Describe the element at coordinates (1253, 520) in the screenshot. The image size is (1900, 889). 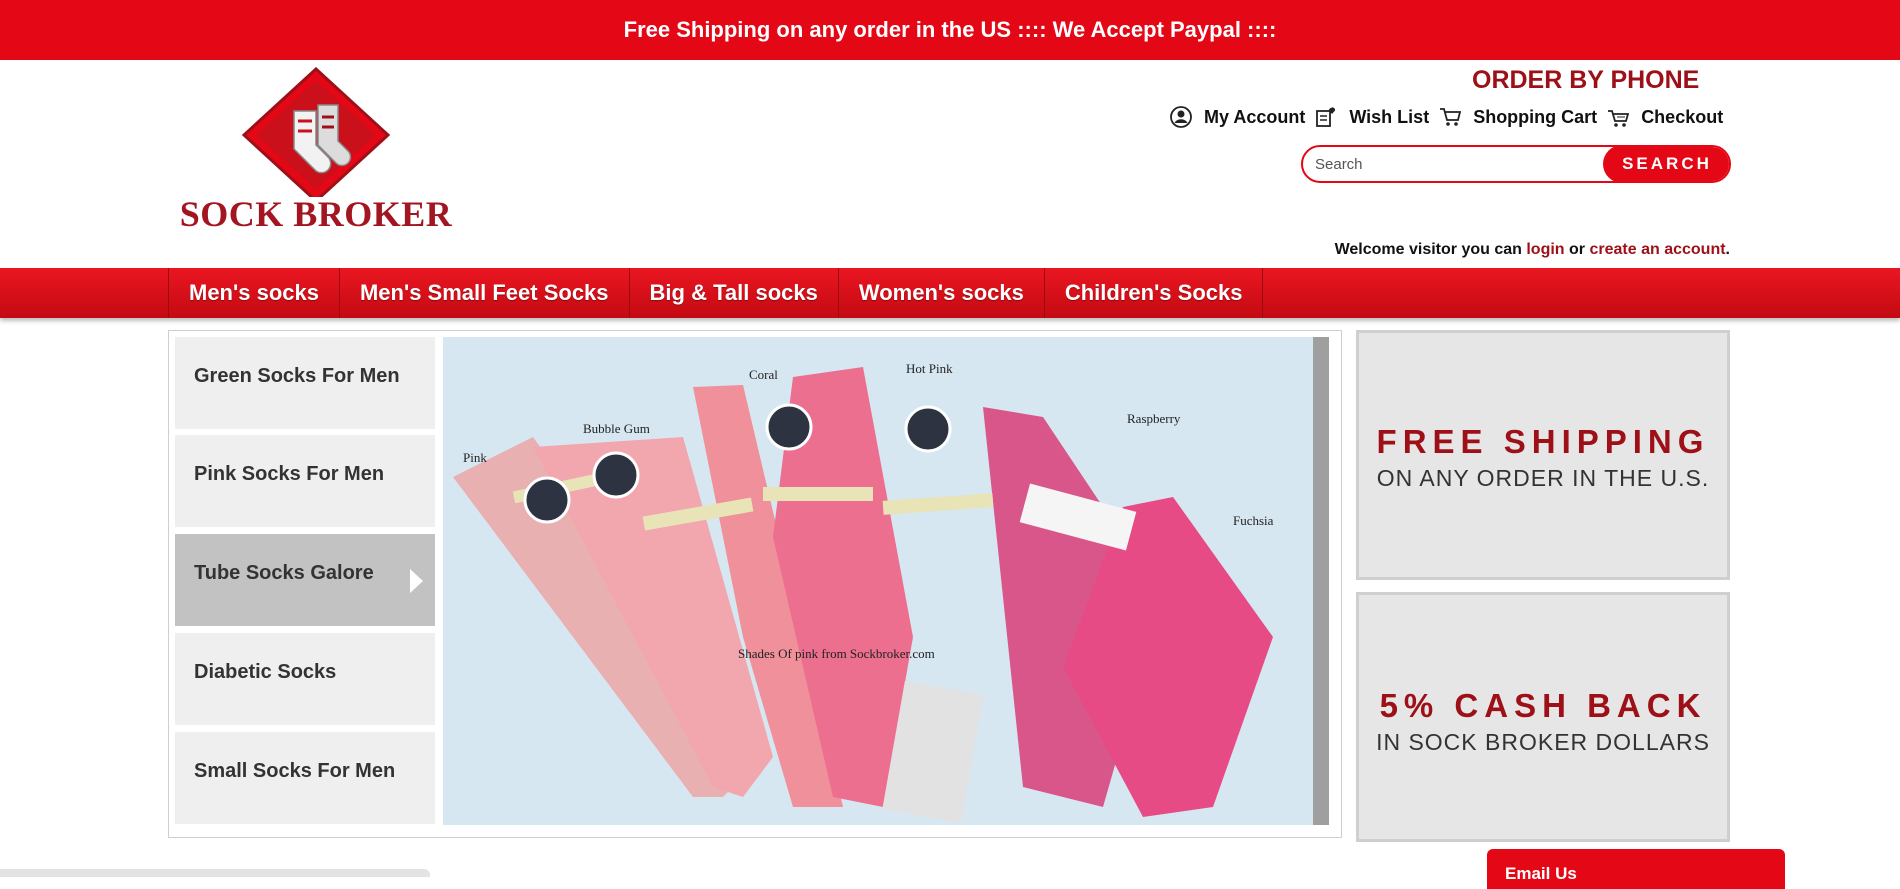
I see `sock-label-fuchsia: Fuchsia` at that location.